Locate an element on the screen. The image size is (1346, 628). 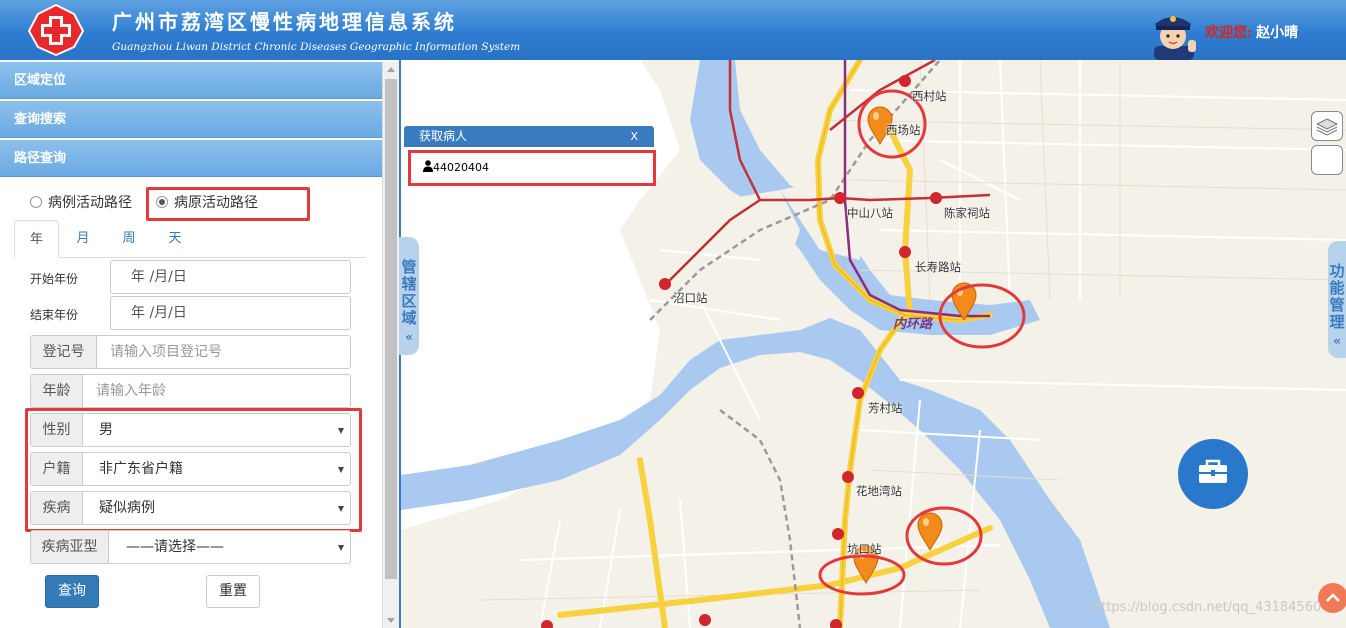
station-label: 陈家祠站 is located at coordinates (967, 213).